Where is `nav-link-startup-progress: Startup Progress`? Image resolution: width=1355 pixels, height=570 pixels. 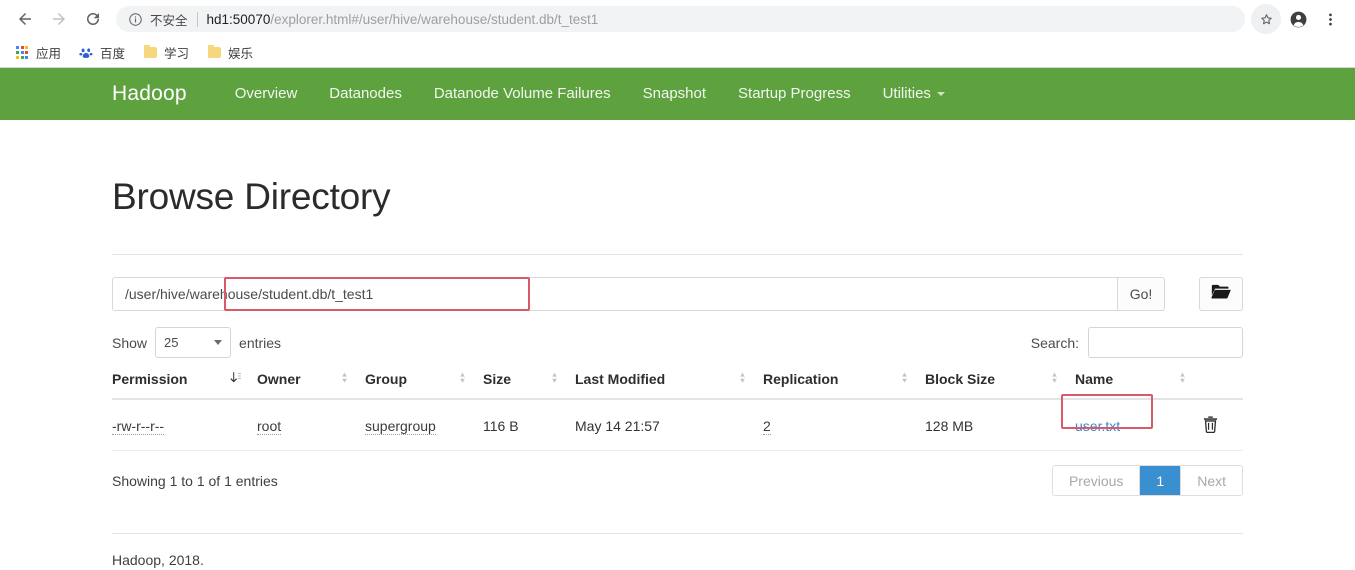 nav-link-startup-progress: Startup Progress is located at coordinates (794, 94).